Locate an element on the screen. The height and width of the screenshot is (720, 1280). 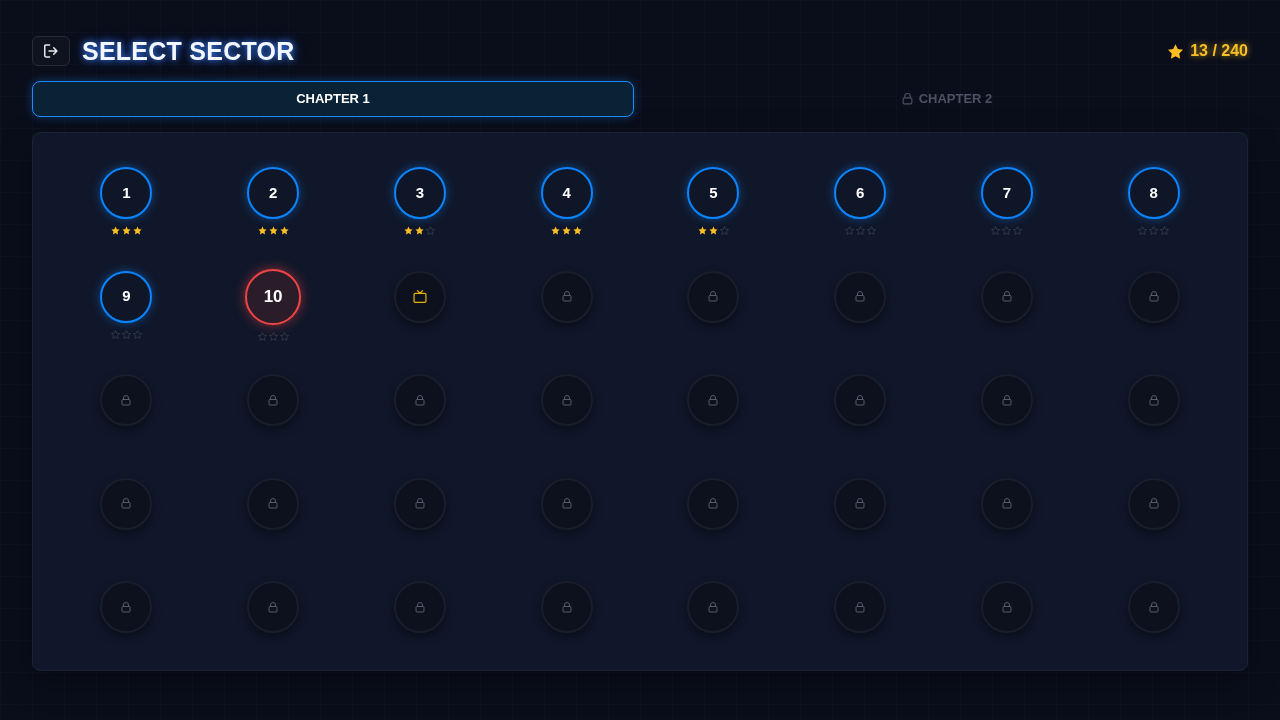
level-button: 8 is located at coordinates (1153, 193).